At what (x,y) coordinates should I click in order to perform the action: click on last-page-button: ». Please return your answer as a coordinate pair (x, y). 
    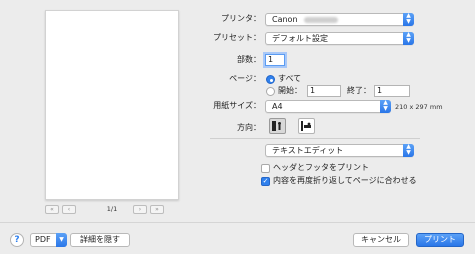
    Looking at the image, I should click on (157, 209).